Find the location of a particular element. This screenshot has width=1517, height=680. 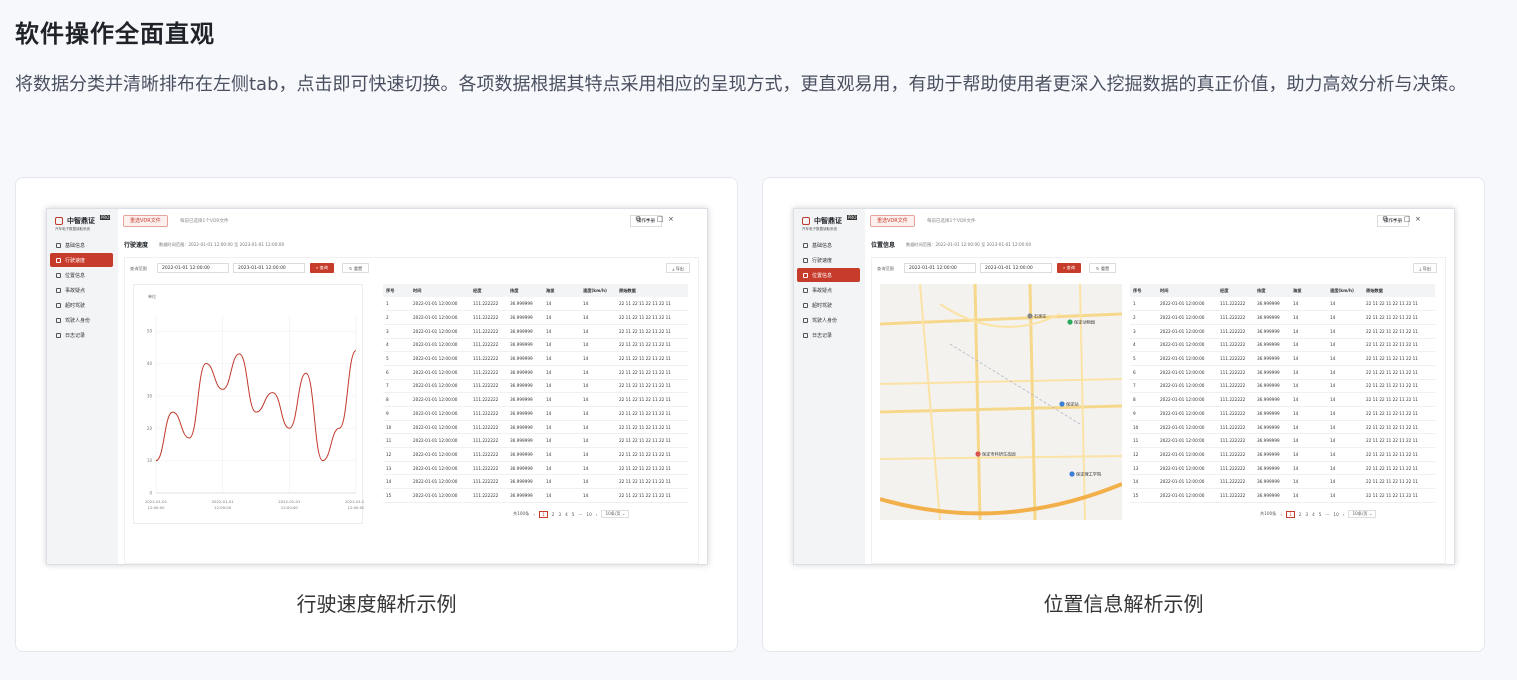

x-tick-label: 2022-01-01 is located at coordinates (223, 501).